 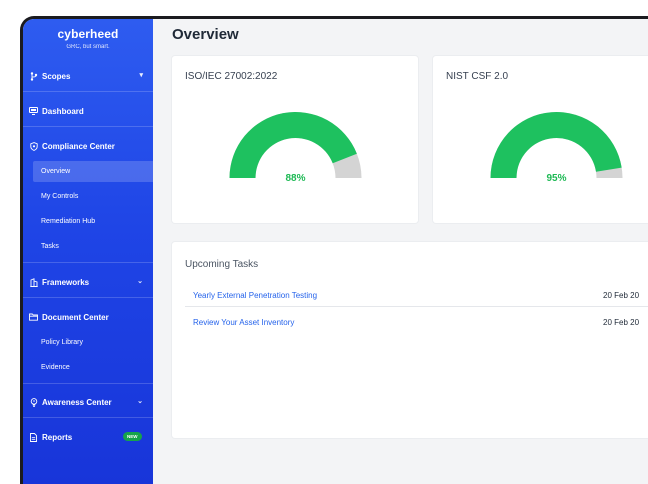 I want to click on gauge-percent-label: 95%, so click(x=556, y=178).